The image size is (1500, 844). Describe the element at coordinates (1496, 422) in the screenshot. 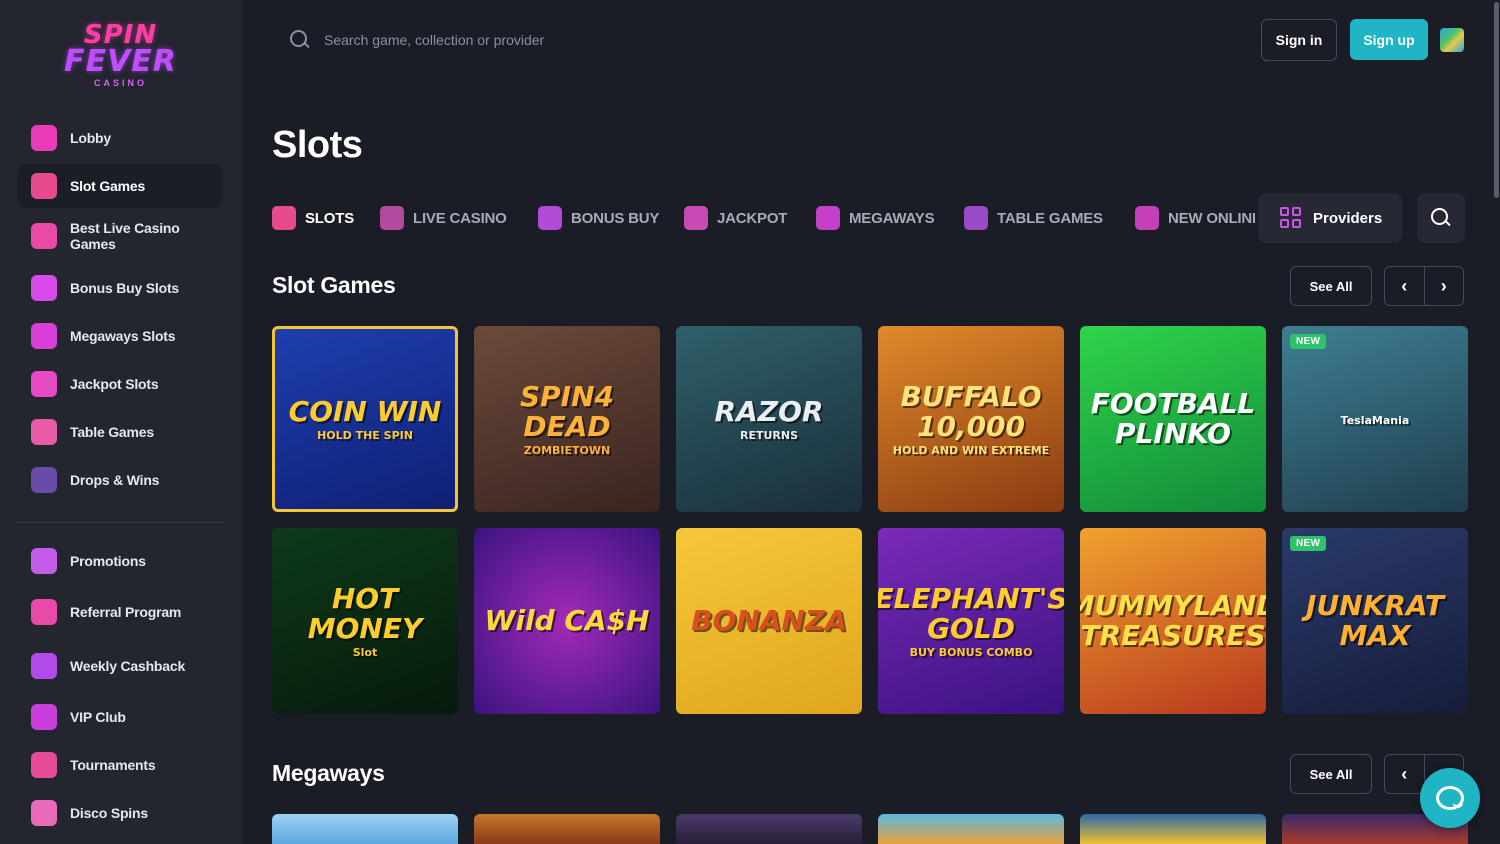

I see `page-scrollbar` at that location.